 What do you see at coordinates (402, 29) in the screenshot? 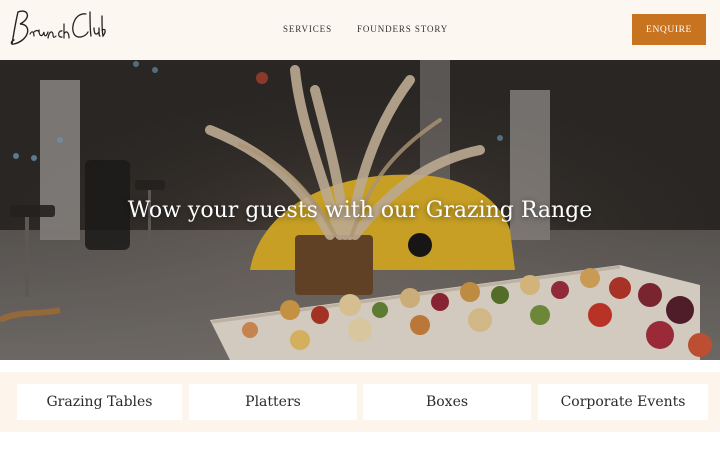
I see `nav-founders-story: FOUNDERS STORY` at bounding box center [402, 29].